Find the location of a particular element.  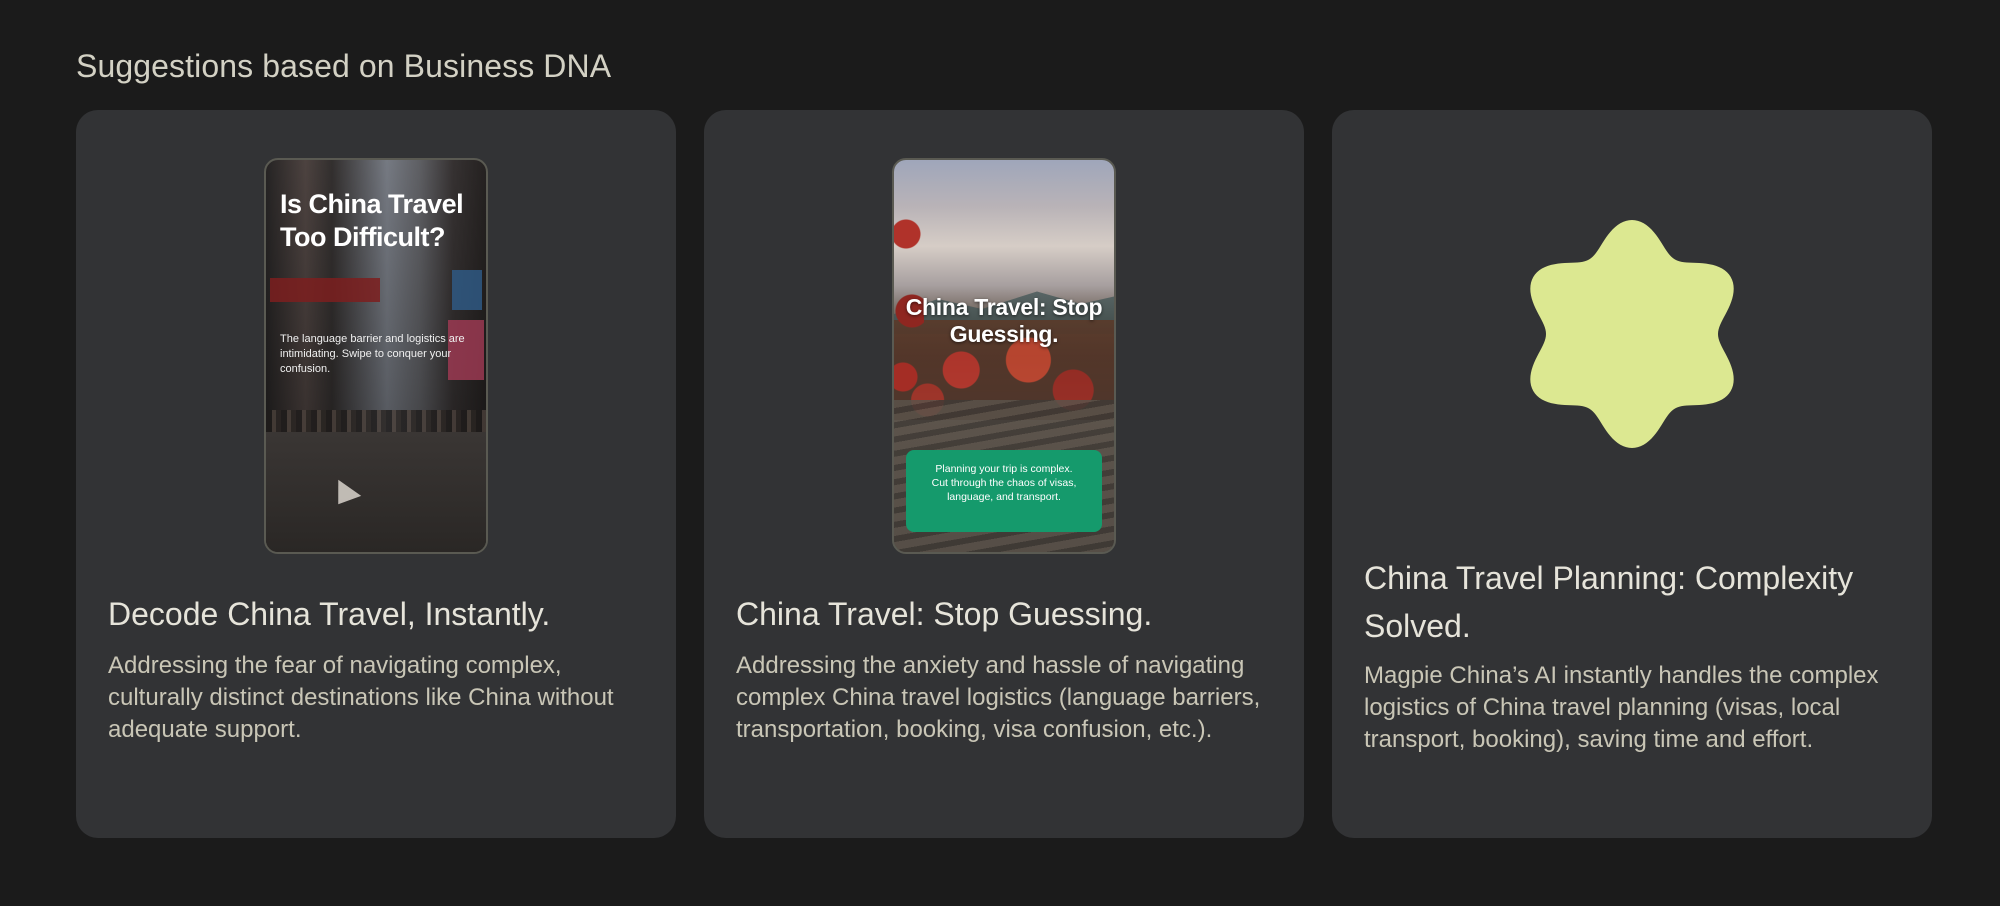

loading-graphic is located at coordinates (1632, 338).